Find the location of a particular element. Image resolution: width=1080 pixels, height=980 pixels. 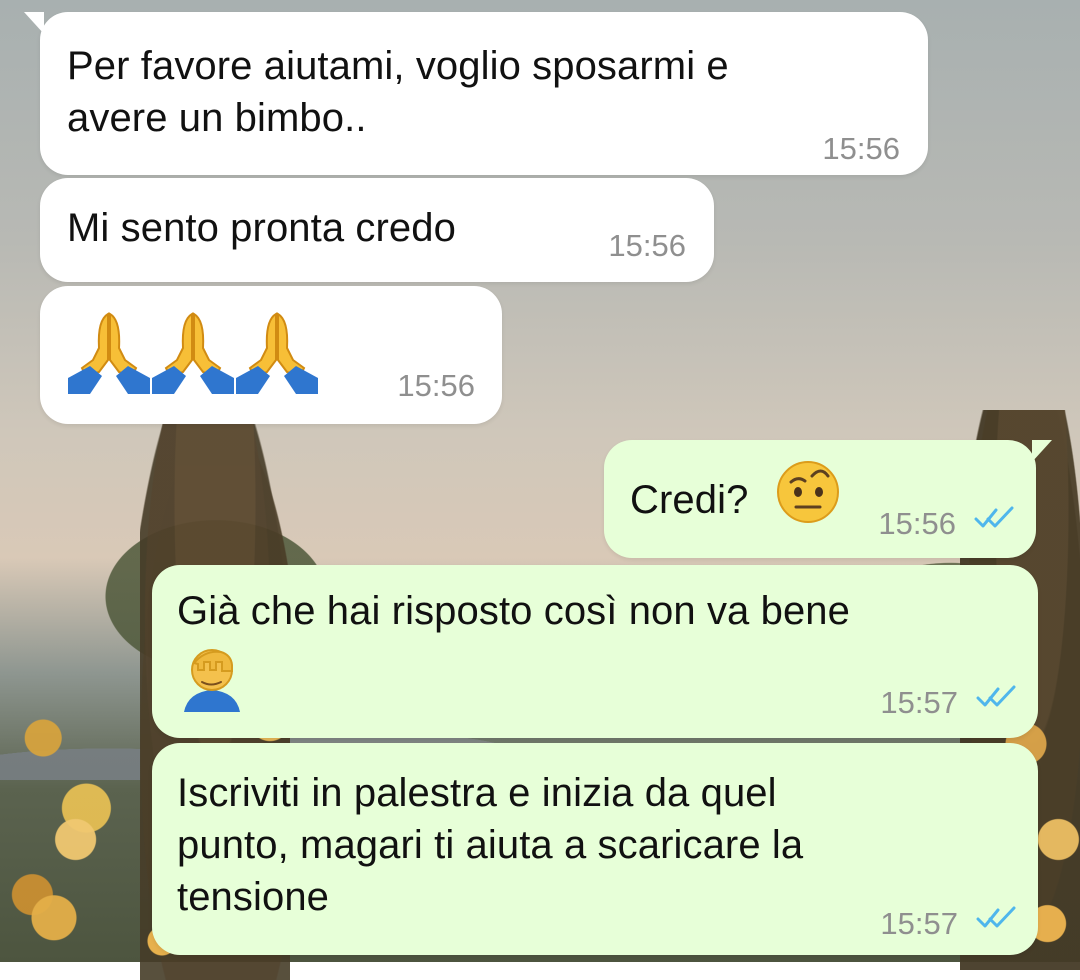

outgoing-message-bubble: Credi? 15:56 is located at coordinates (828, 499).